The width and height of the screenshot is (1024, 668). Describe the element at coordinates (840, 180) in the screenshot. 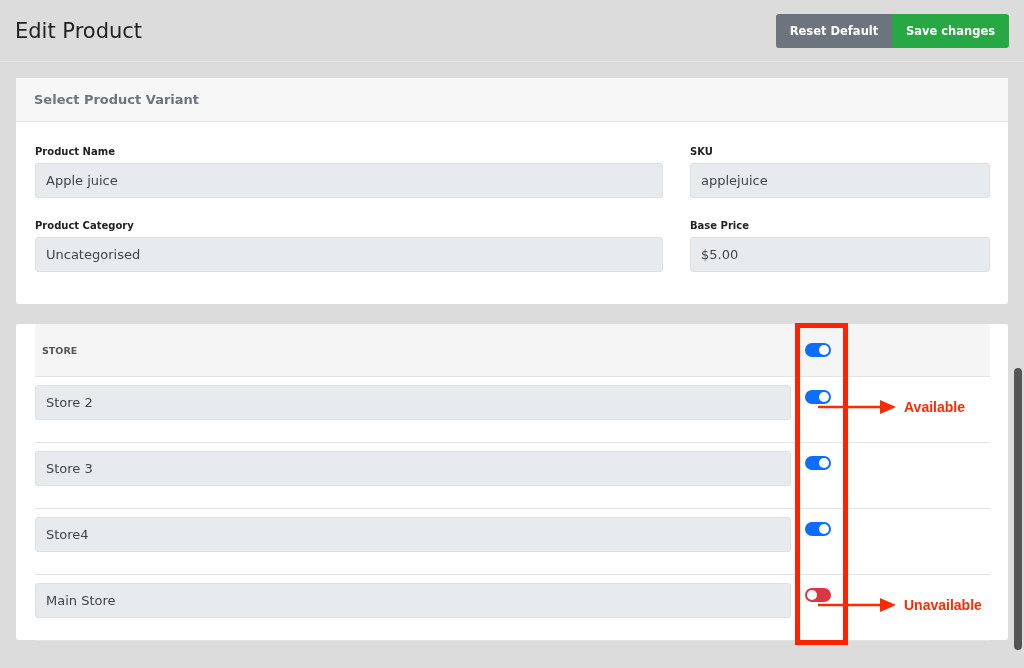

I see `input-field: applejuice` at that location.